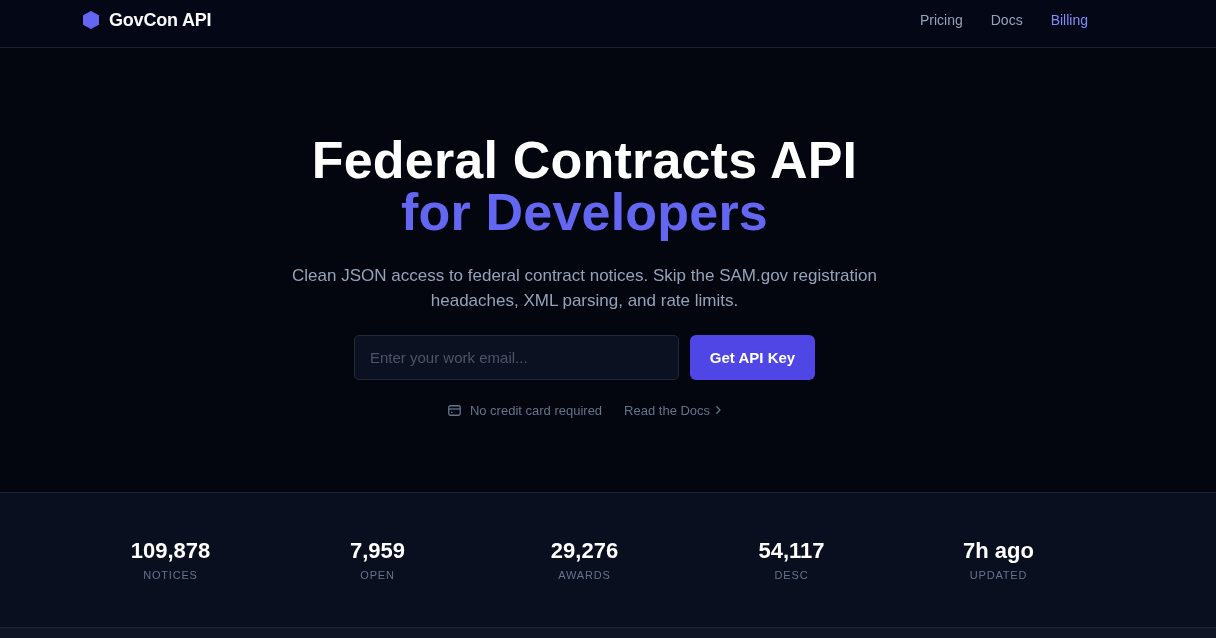 This screenshot has width=1216, height=638. Describe the element at coordinates (170, 575) in the screenshot. I see `stat-label: NOTICES` at that location.